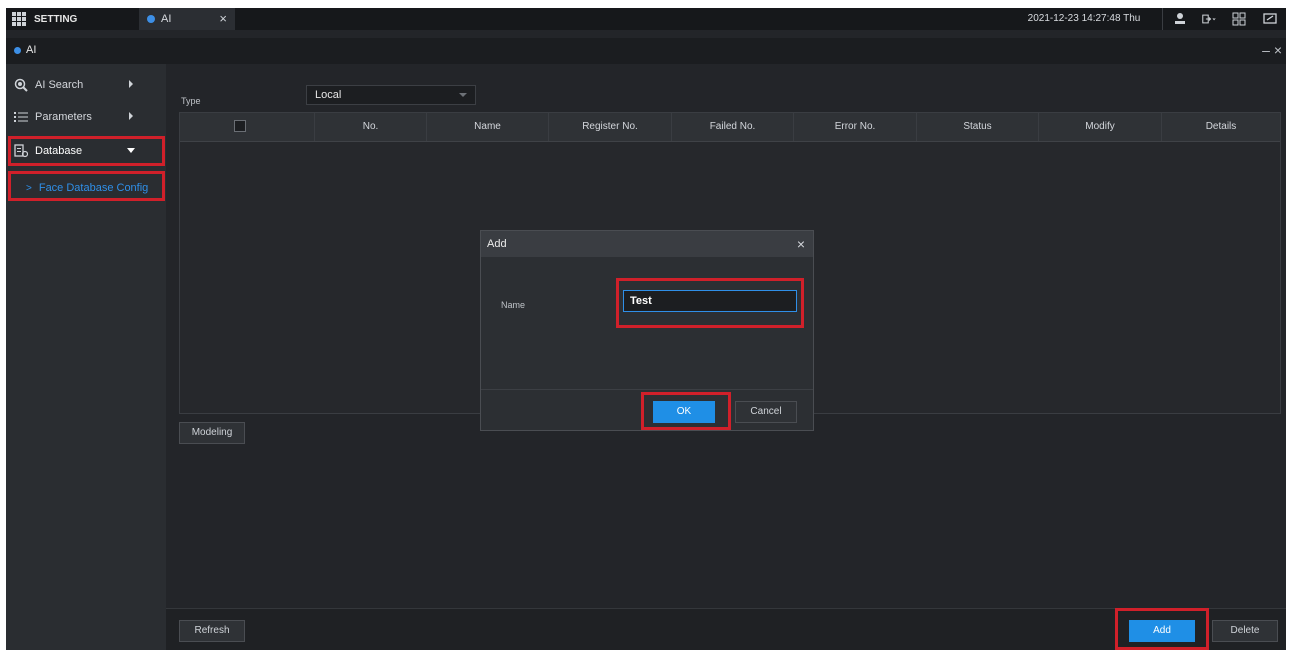 The height and width of the screenshot is (650, 1290). Describe the element at coordinates (86, 85) in the screenshot. I see `sidebar-item-ai-search: AI Search` at that location.